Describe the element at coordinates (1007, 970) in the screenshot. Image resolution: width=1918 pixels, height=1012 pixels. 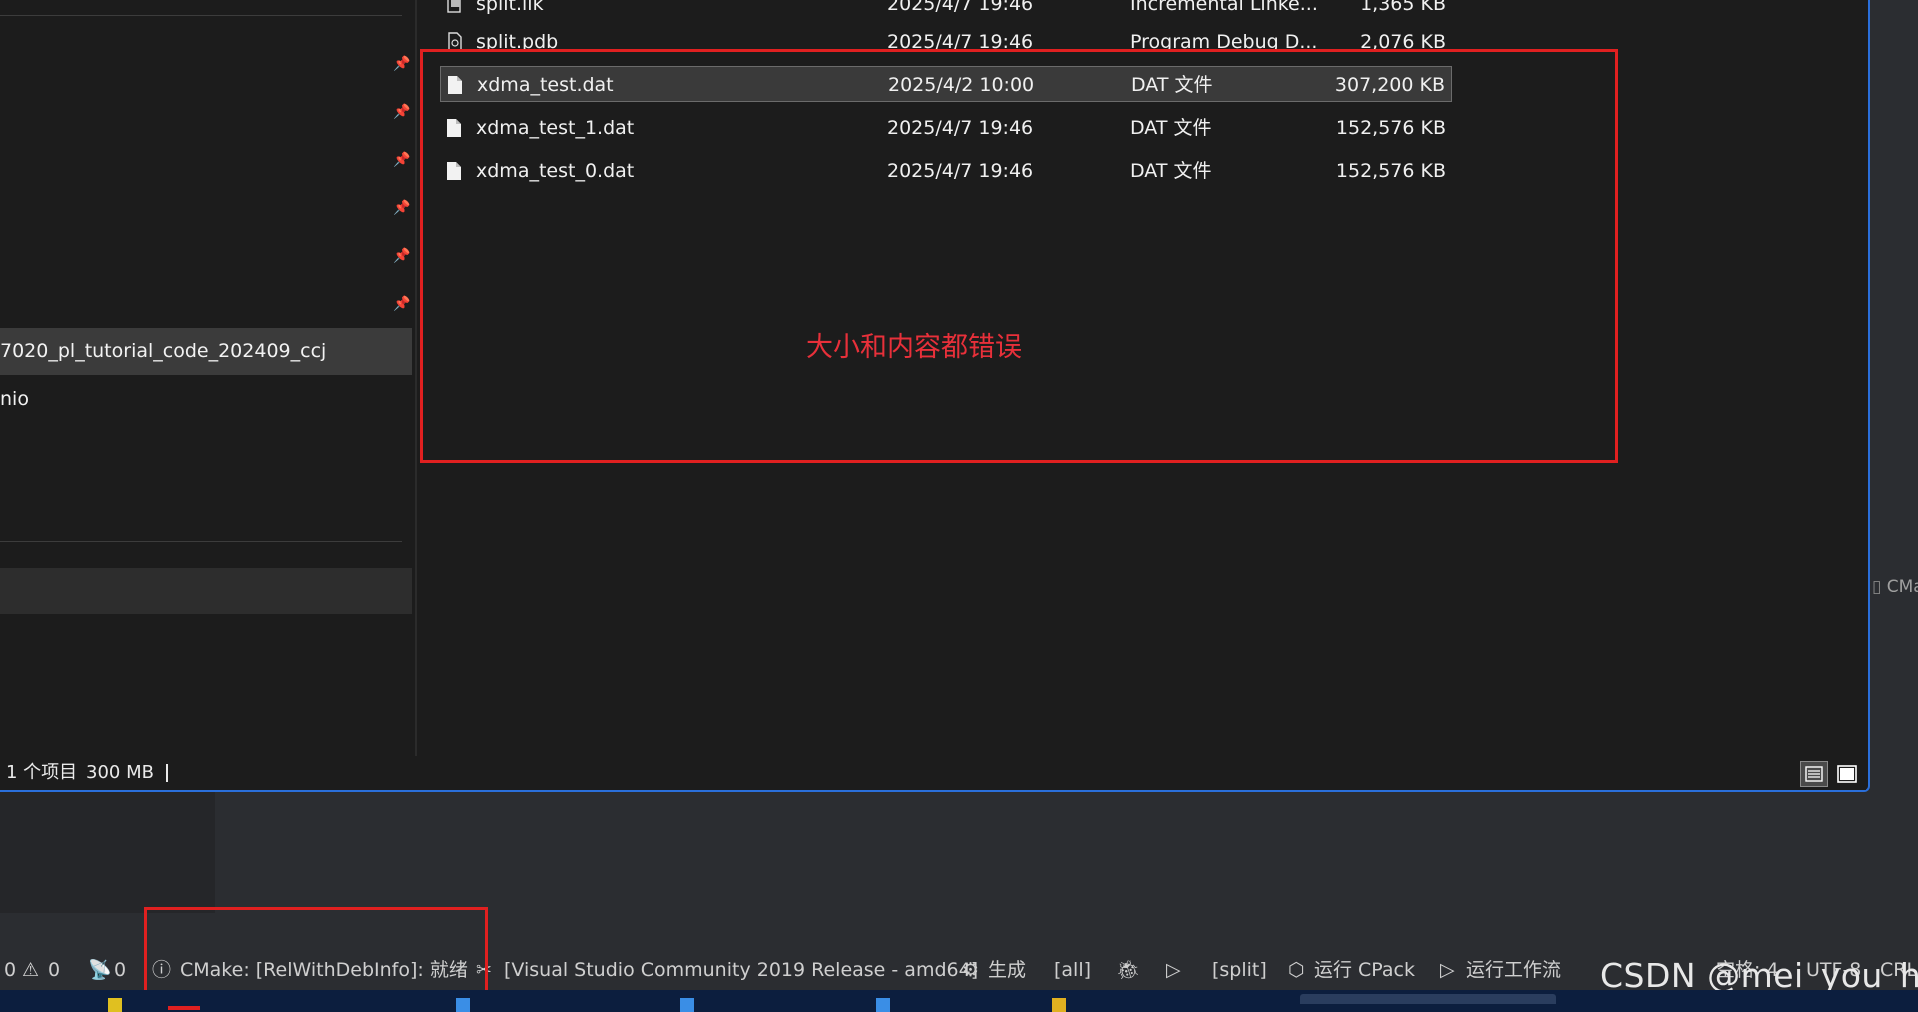
I see `build-button: 生成` at that location.